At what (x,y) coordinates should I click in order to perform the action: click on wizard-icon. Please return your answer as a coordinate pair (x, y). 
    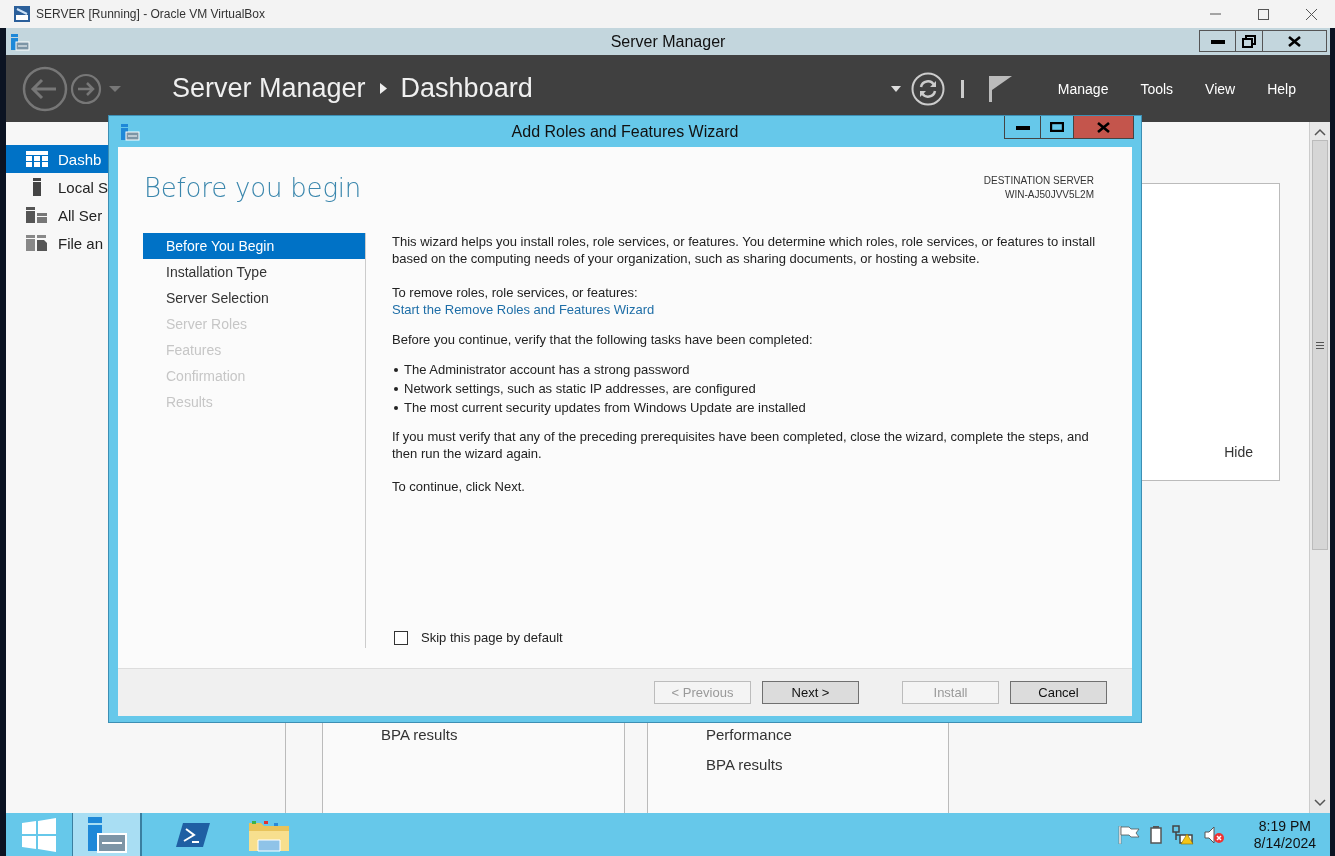
    Looking at the image, I should click on (130, 131).